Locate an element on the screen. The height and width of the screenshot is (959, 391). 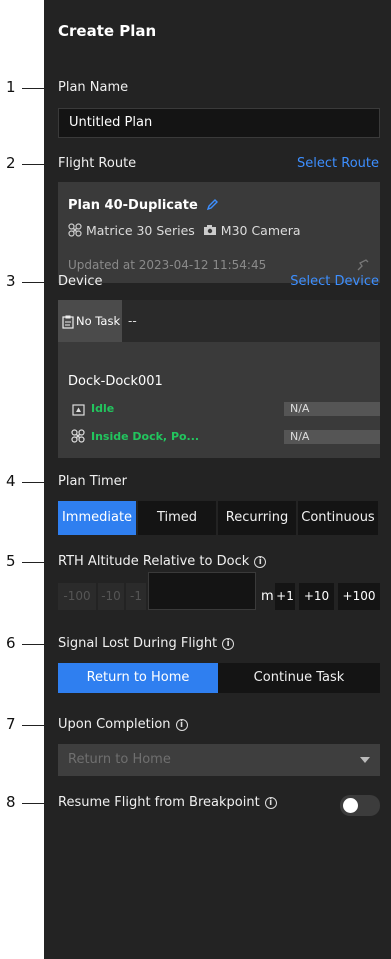
upon-completion-select: Return to Home is located at coordinates (219, 760).